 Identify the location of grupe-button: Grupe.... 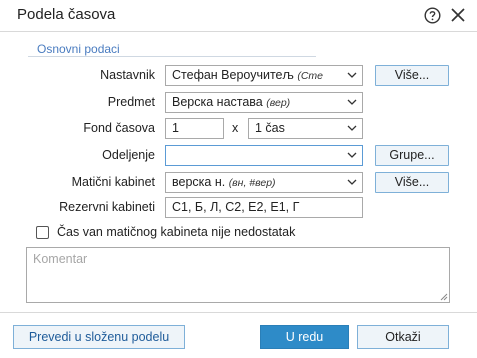
(412, 155).